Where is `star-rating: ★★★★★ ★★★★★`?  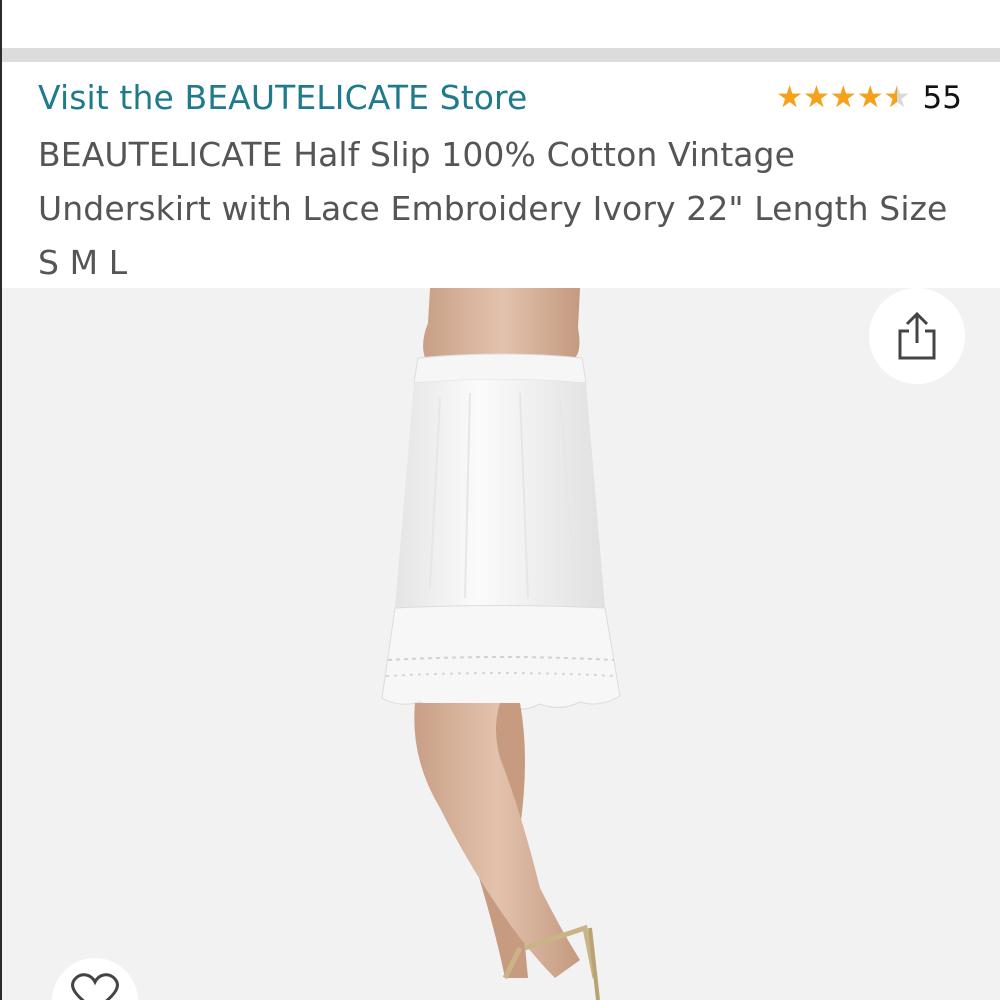 star-rating: ★★★★★ ★★★★★ is located at coordinates (843, 98).